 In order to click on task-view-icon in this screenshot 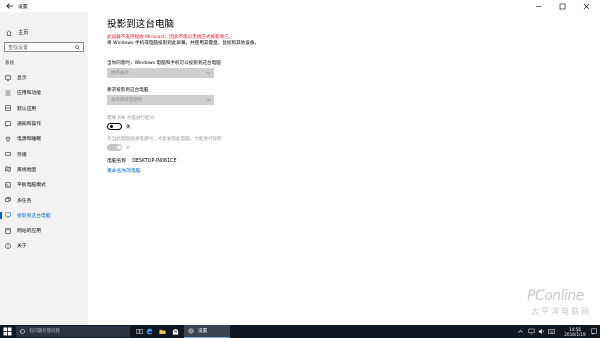, I will do `click(139, 331)`.